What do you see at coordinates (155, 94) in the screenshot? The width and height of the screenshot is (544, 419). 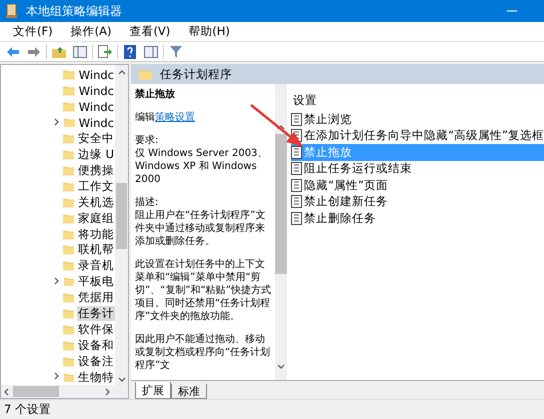 I see `policy-title: 禁止拖放` at bounding box center [155, 94].